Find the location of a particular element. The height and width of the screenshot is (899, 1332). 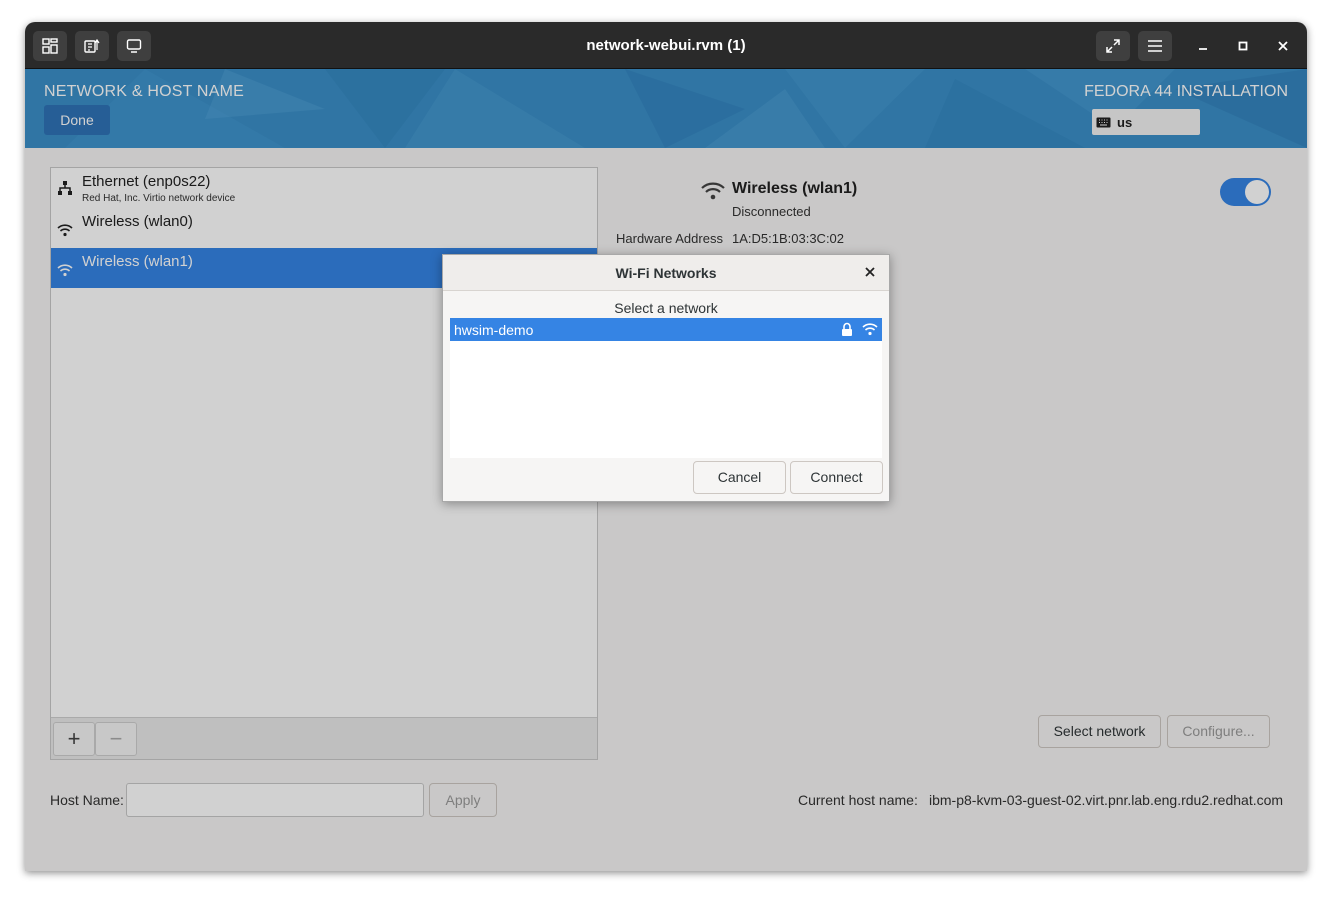

minimize-icon is located at coordinates (1203, 49).